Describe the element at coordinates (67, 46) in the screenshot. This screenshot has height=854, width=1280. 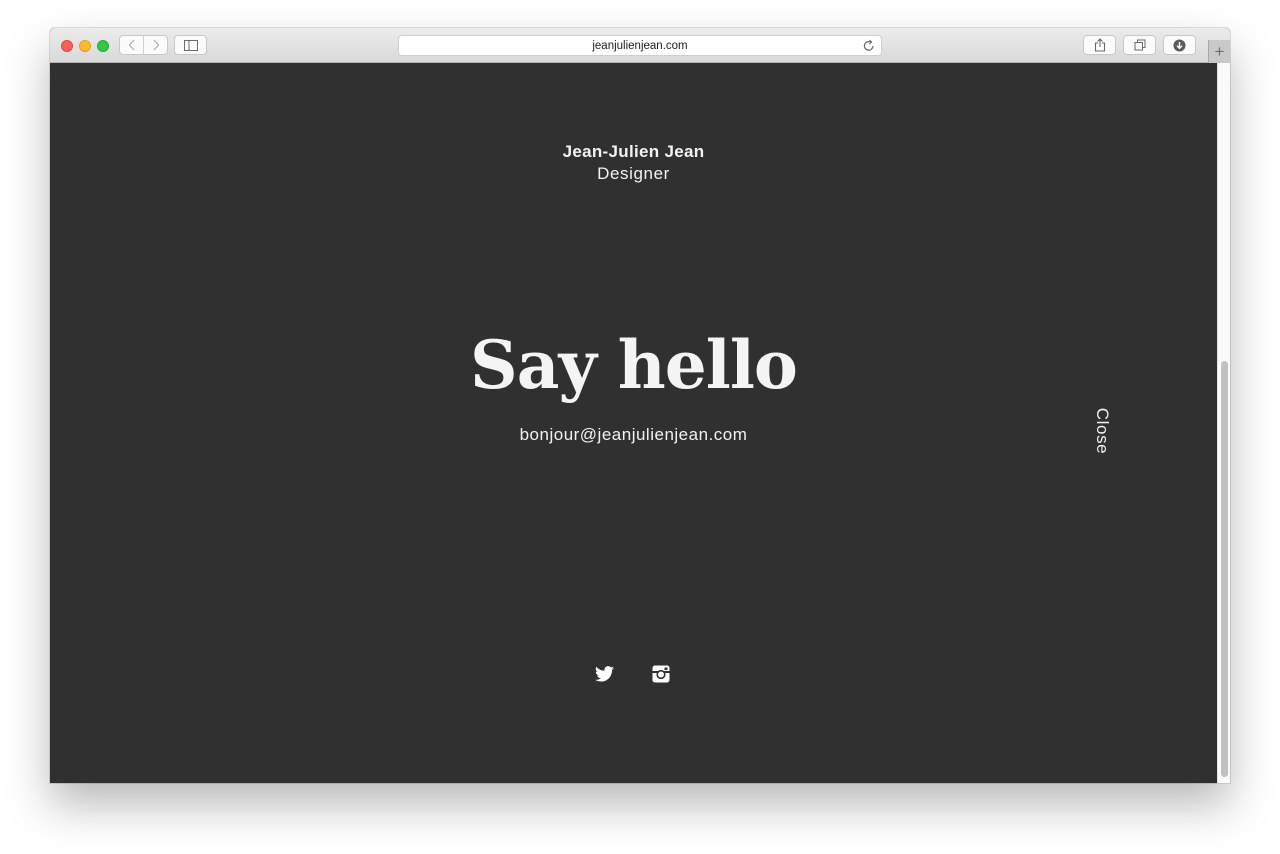
I see `window-close-button` at that location.